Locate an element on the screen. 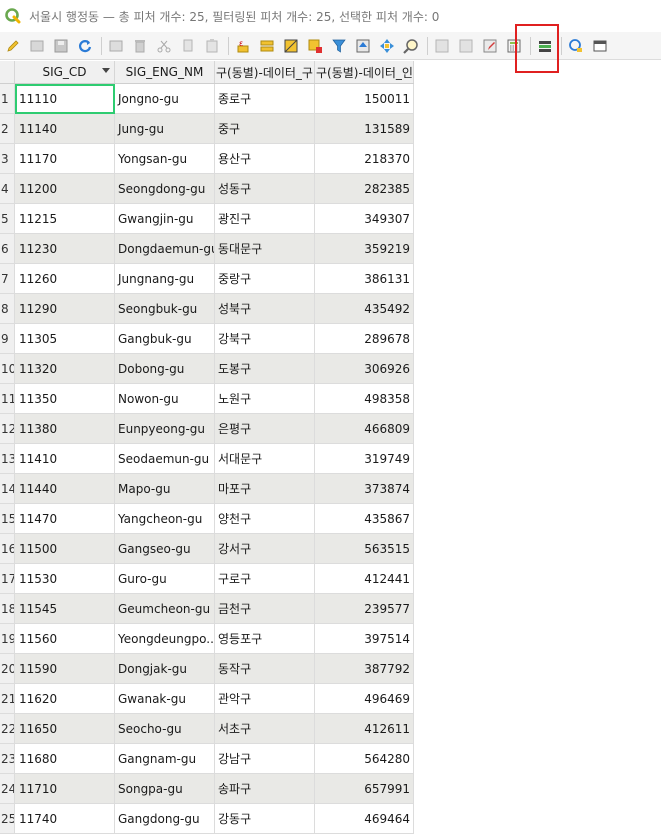  gu-name-cell: 용산구 is located at coordinates (265, 159).